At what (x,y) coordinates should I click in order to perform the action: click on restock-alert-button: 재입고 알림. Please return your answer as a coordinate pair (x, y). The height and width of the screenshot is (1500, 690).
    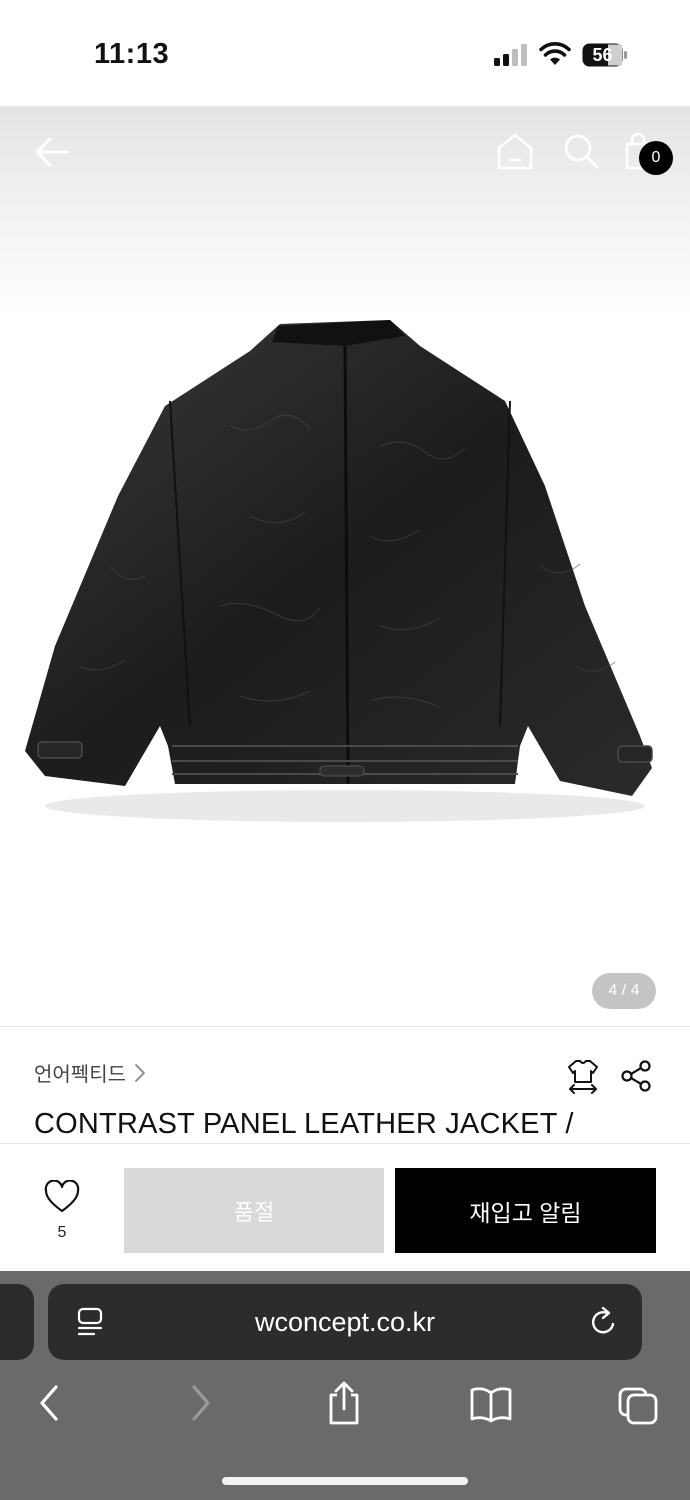
    Looking at the image, I should click on (525, 1210).